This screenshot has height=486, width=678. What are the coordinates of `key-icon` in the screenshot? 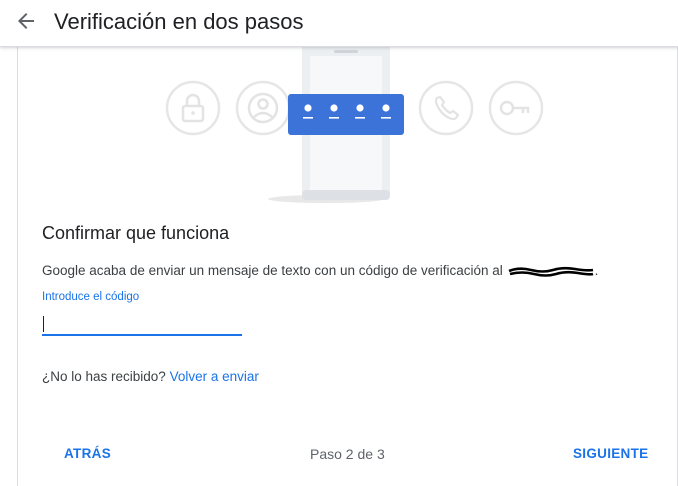 It's located at (516, 108).